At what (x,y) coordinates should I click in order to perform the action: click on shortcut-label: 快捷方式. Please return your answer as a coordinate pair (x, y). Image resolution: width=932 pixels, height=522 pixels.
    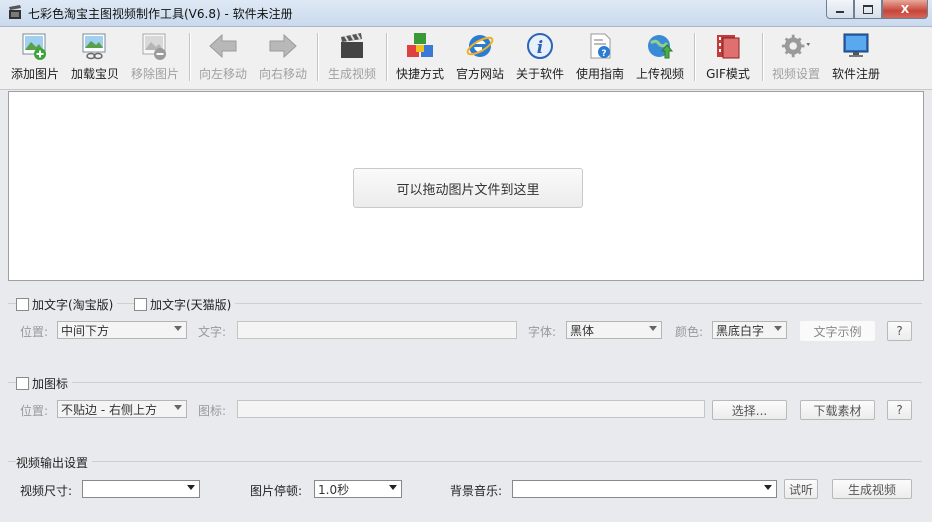
    Looking at the image, I should click on (419, 74).